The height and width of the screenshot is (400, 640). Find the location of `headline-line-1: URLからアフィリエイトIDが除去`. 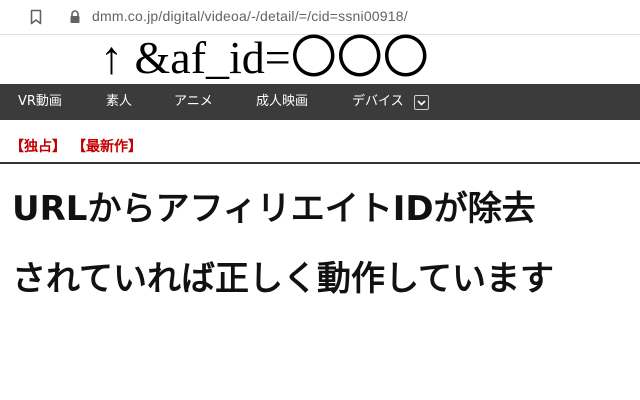

headline-line-1: URLからアフィリエイトIDが除去 is located at coordinates (274, 209).